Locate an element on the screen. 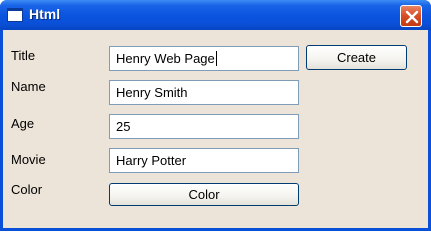 The width and height of the screenshot is (431, 240). create-button: Create is located at coordinates (356, 57).